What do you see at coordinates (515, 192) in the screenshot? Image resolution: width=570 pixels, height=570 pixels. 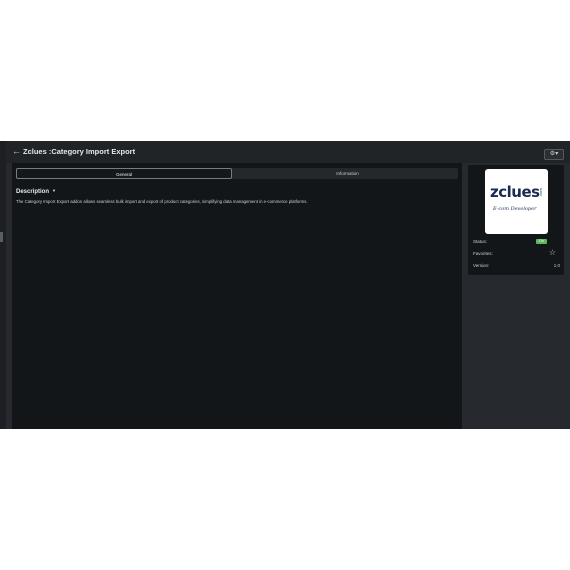 I see `logo-brand: zclues` at bounding box center [515, 192].